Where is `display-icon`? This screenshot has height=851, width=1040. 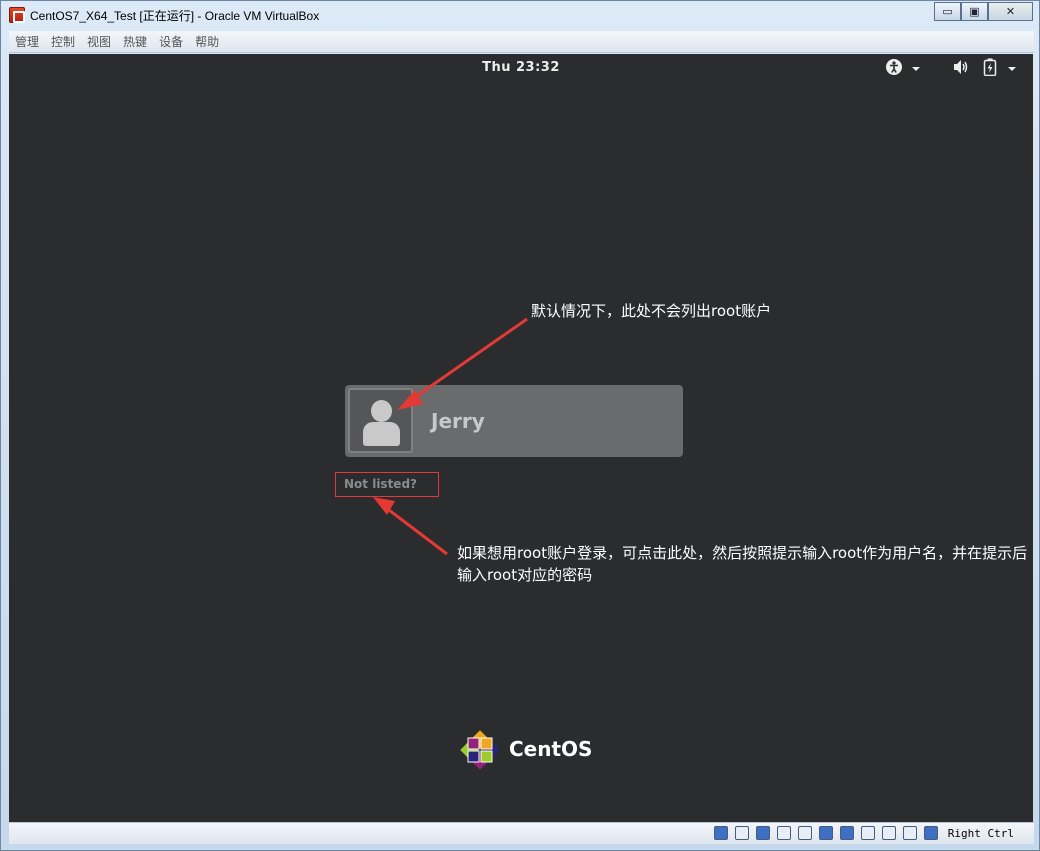 display-icon is located at coordinates (826, 833).